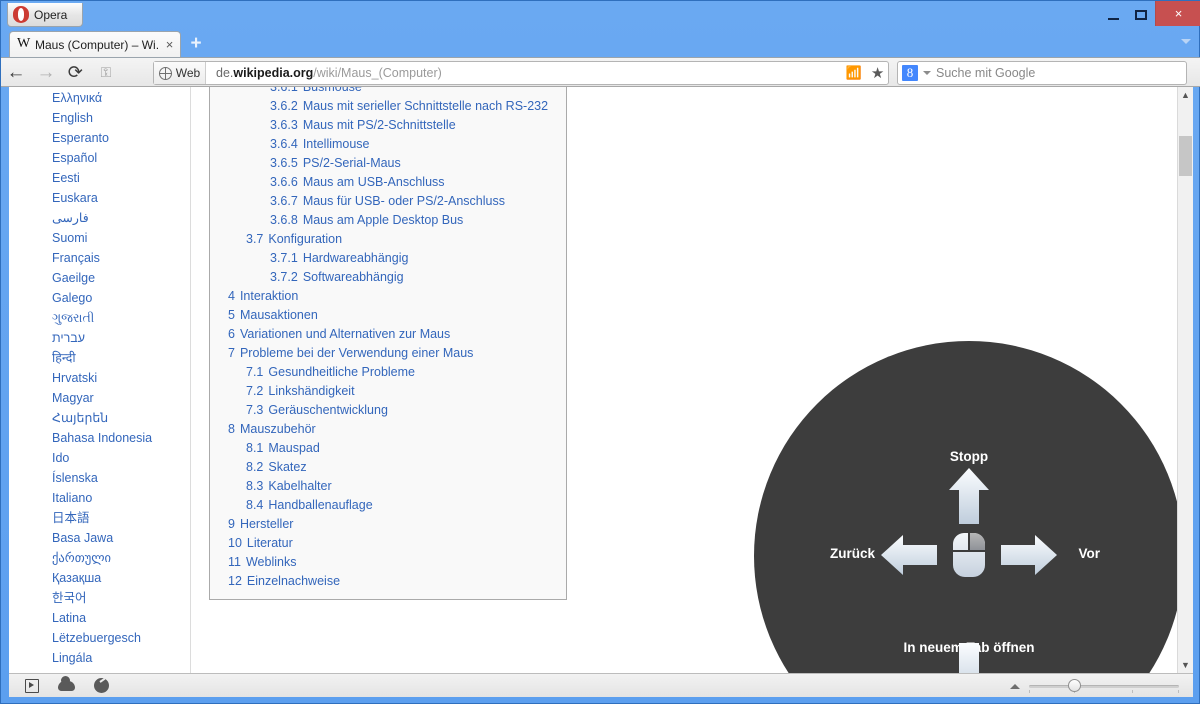 This screenshot has width=1200, height=704. I want to click on star-icon: ★, so click(877, 73).